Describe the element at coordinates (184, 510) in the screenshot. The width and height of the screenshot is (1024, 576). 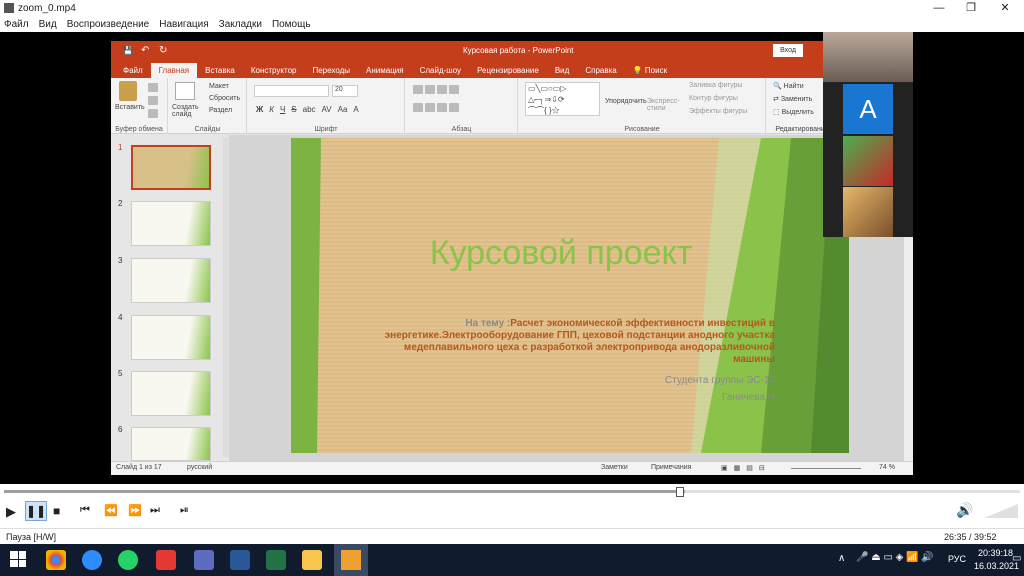
I see `frame-step-icon: ⏯` at that location.